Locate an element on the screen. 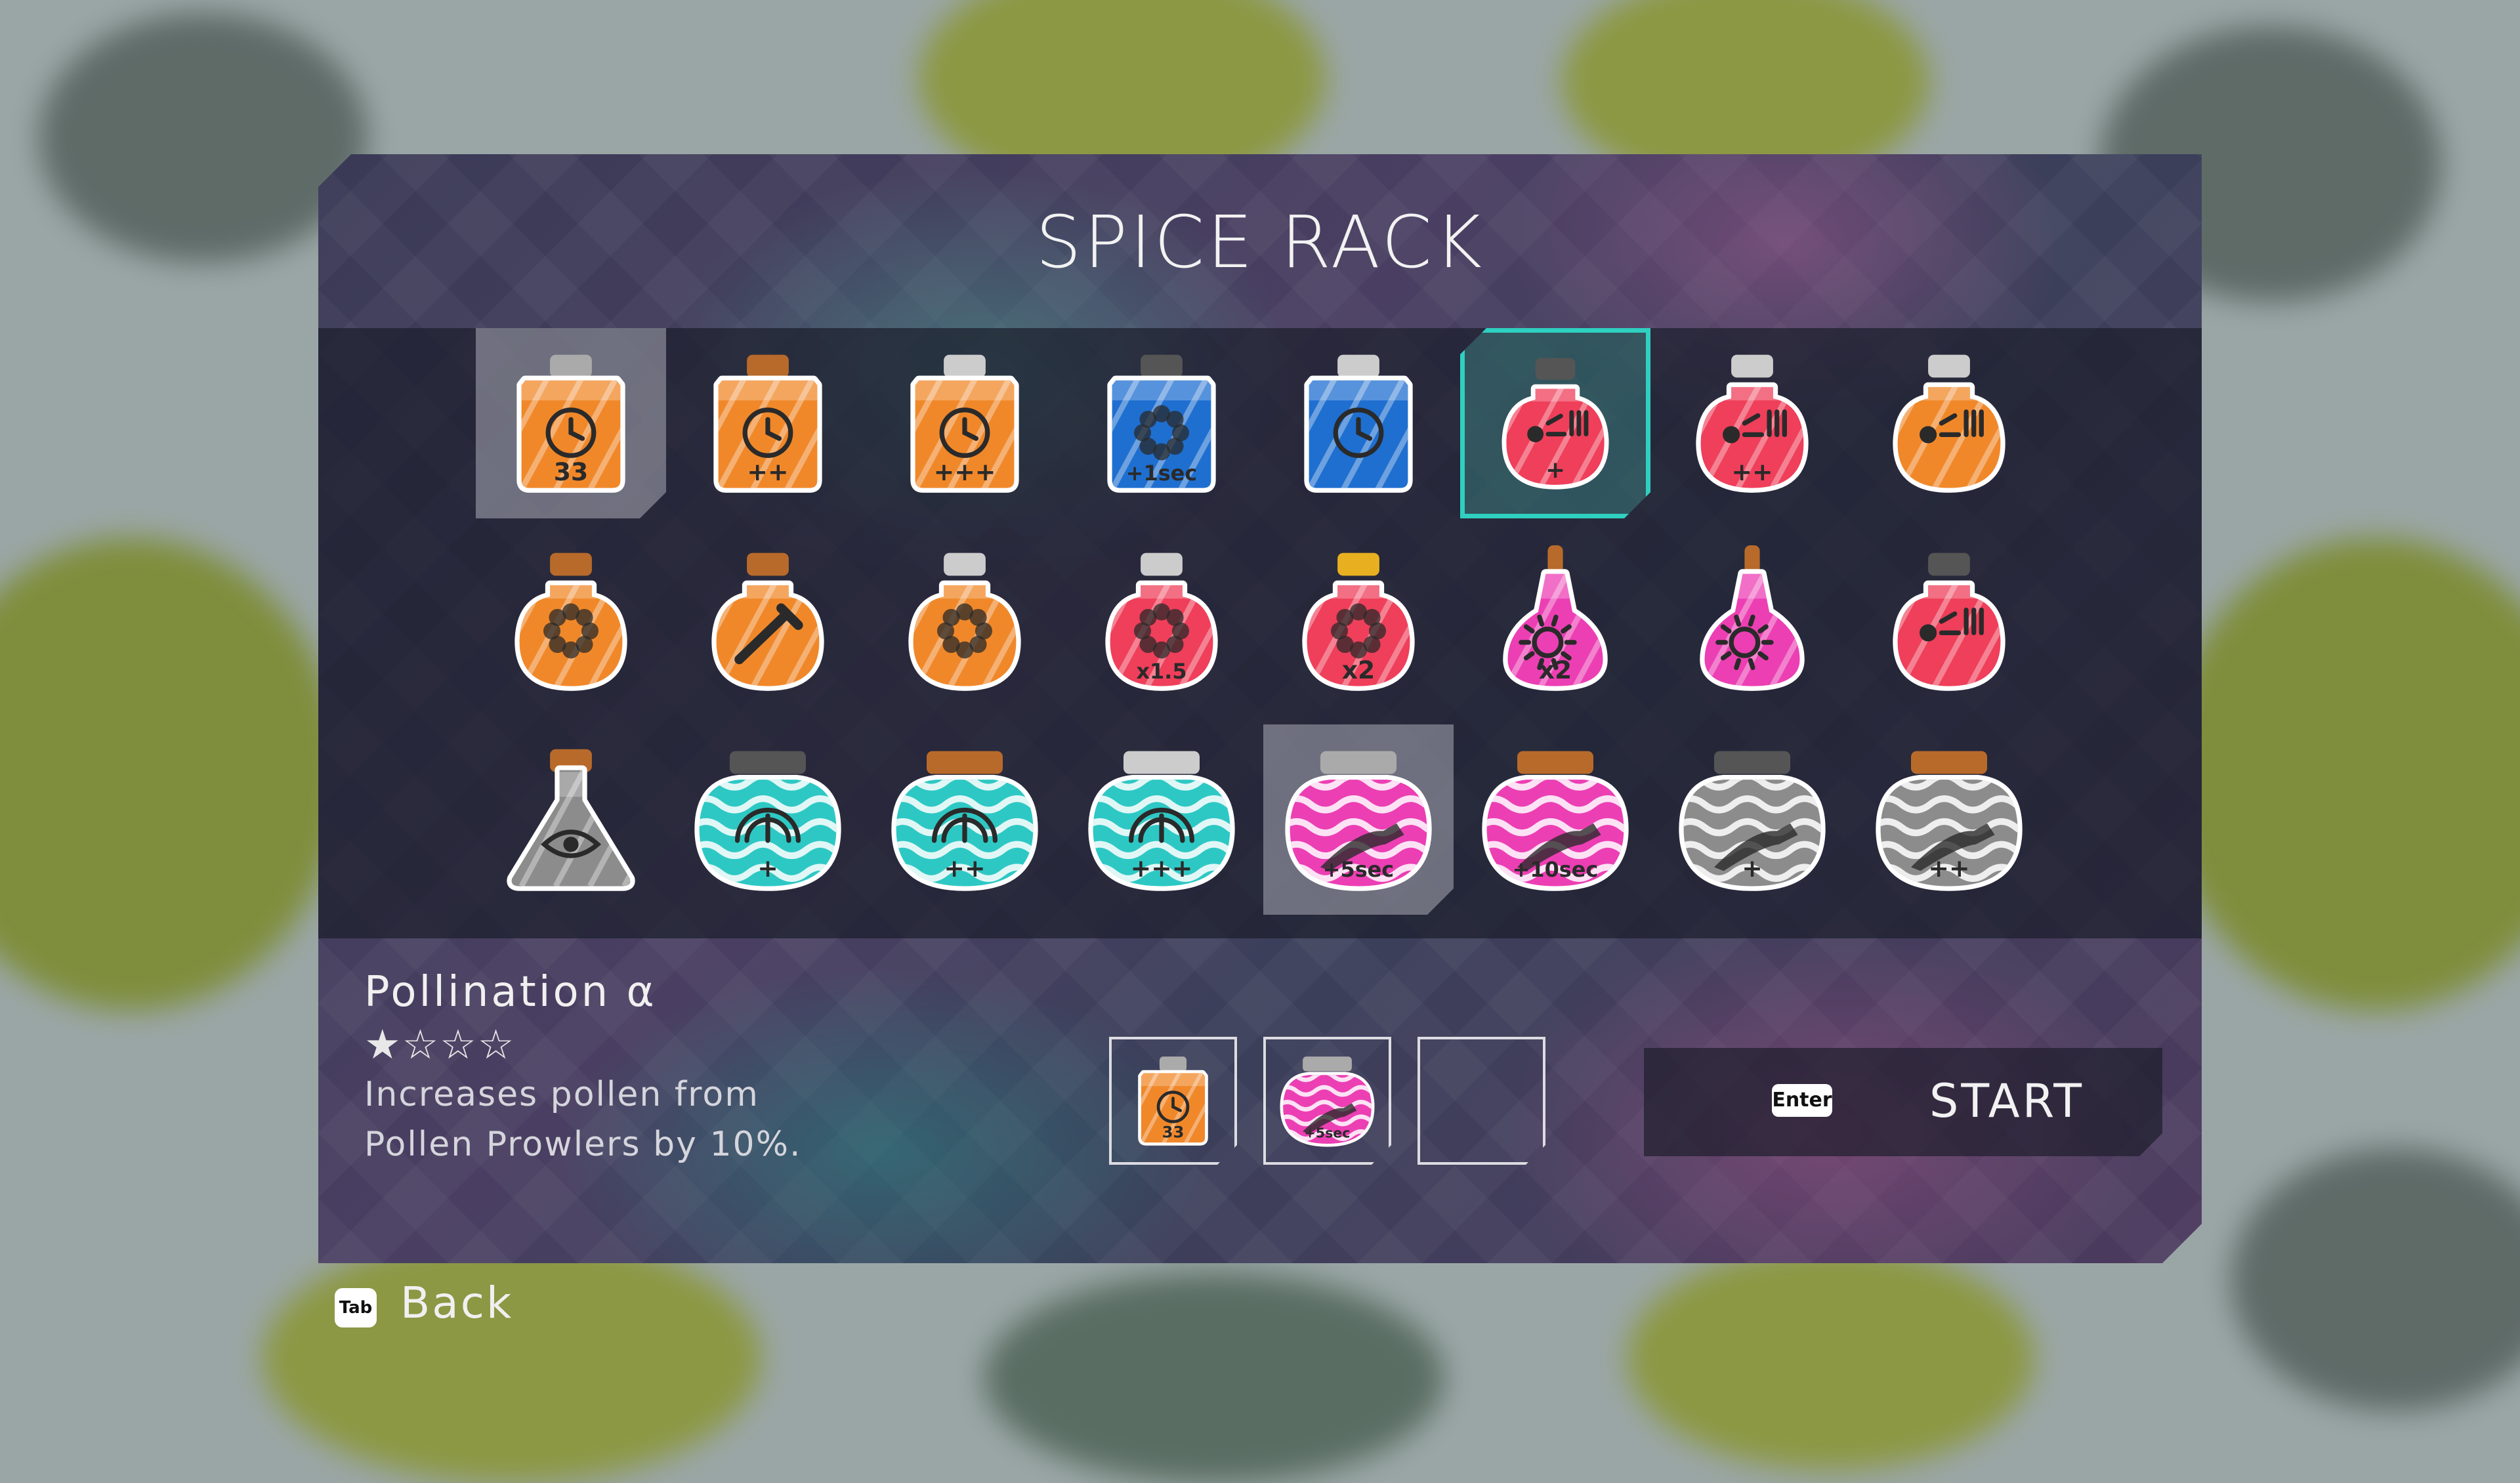 Image resolution: width=2520 pixels, height=1483 pixels. spice-potion: x1.5 is located at coordinates (1161, 621).